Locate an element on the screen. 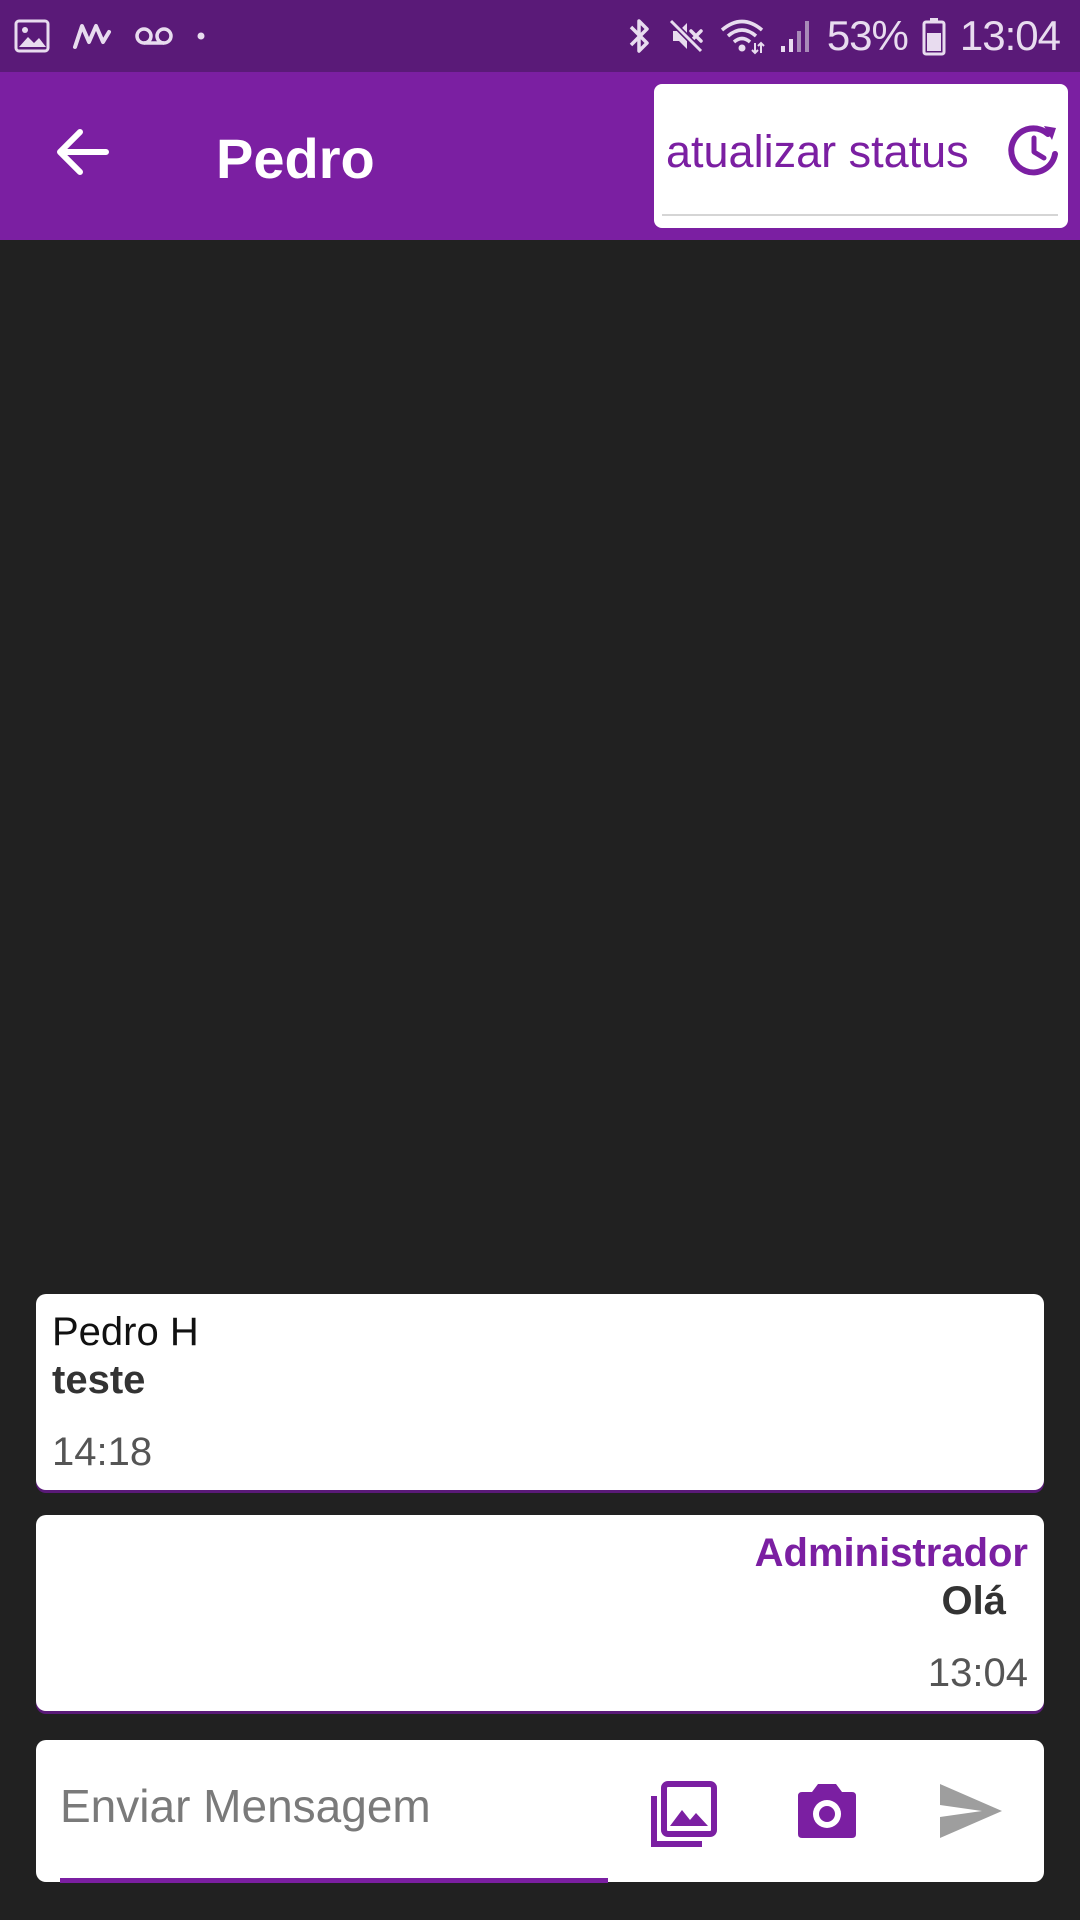 The height and width of the screenshot is (1920, 1080). status-underline is located at coordinates (860, 215).